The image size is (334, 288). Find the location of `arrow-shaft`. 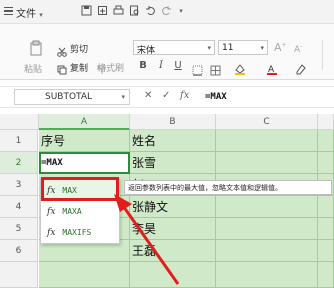

arrow-shaft is located at coordinates (149, 243).